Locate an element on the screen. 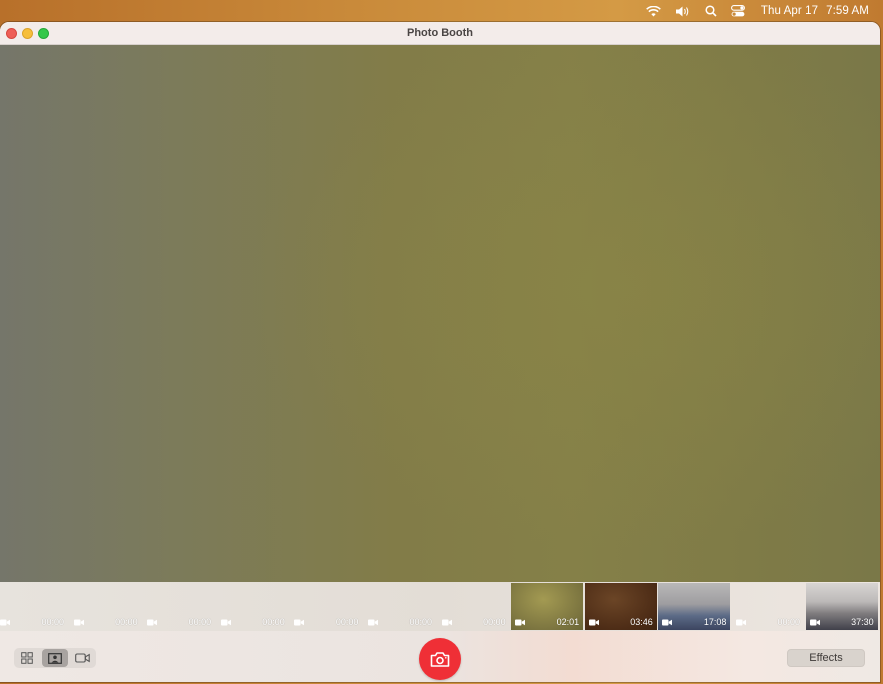  strip-thumbnail: 03:46 is located at coordinates (620, 606).